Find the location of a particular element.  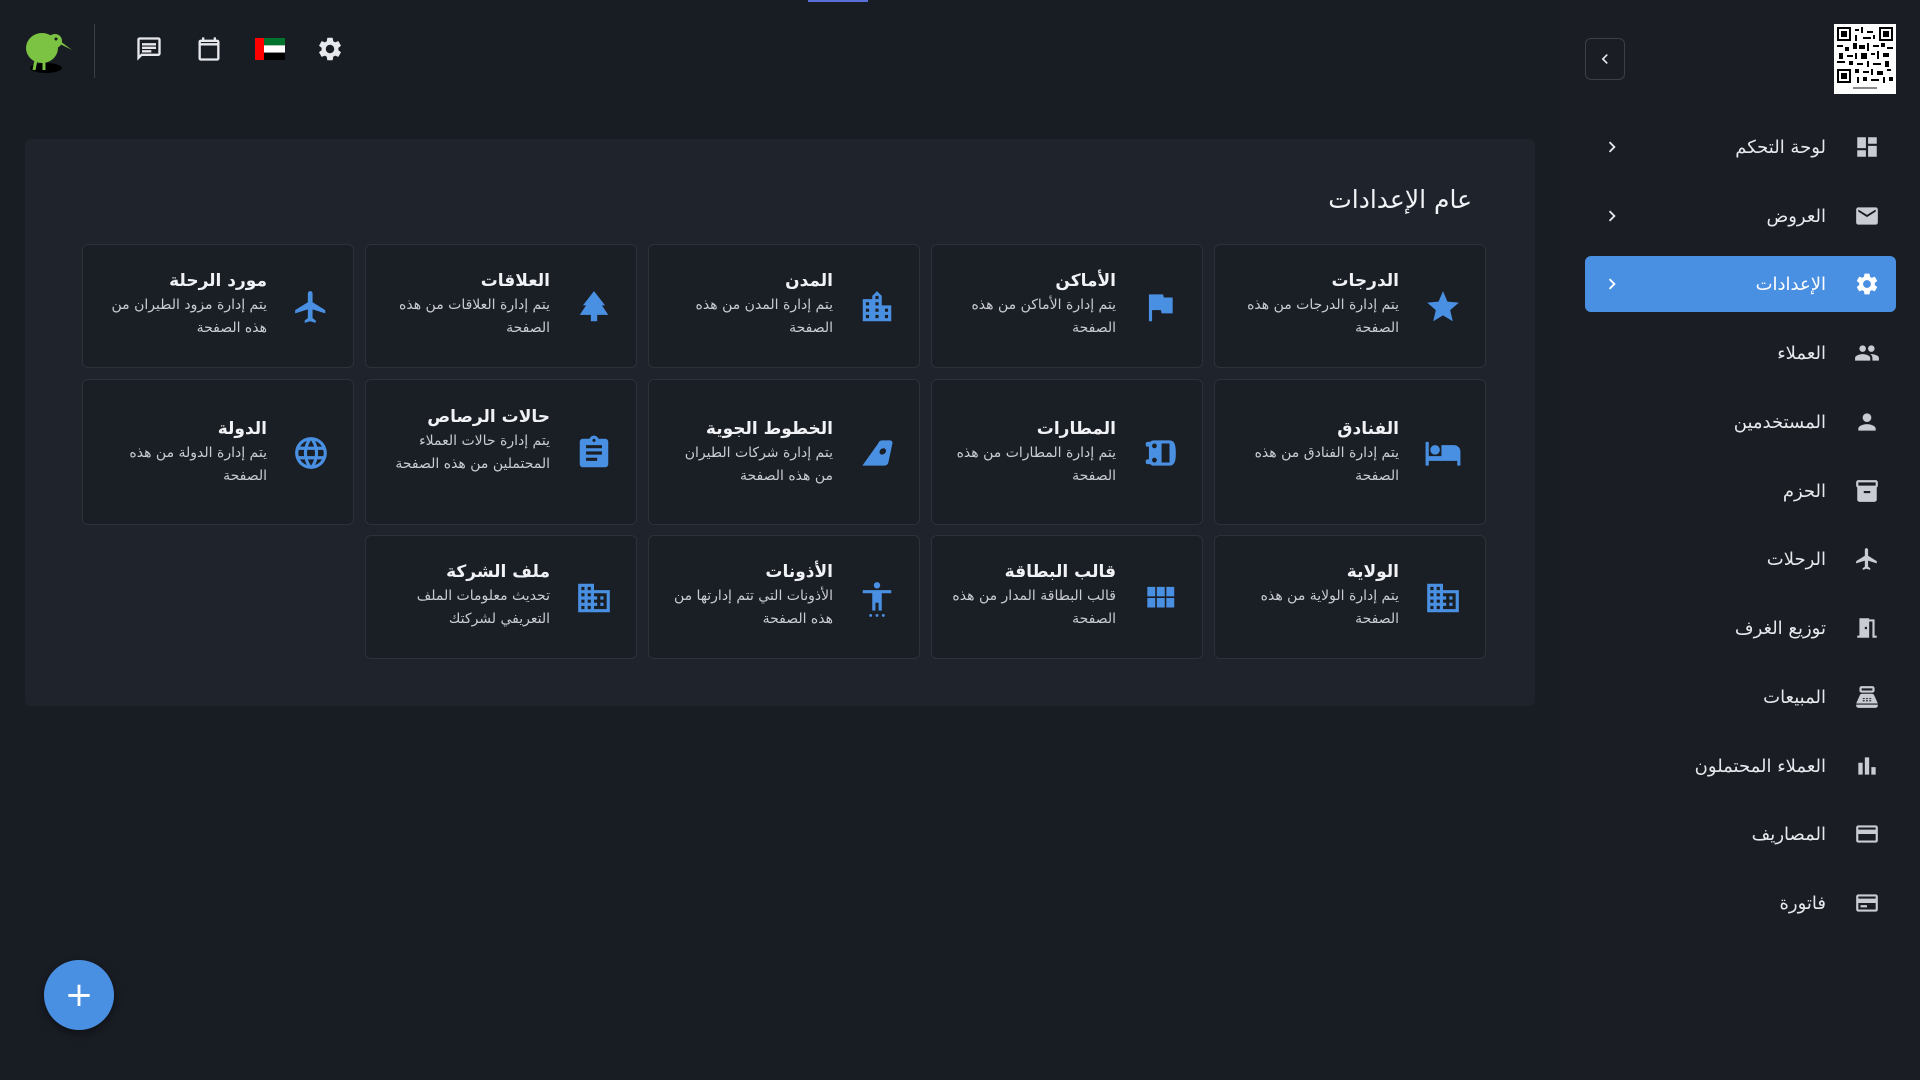

globe-icon is located at coordinates (311, 453).